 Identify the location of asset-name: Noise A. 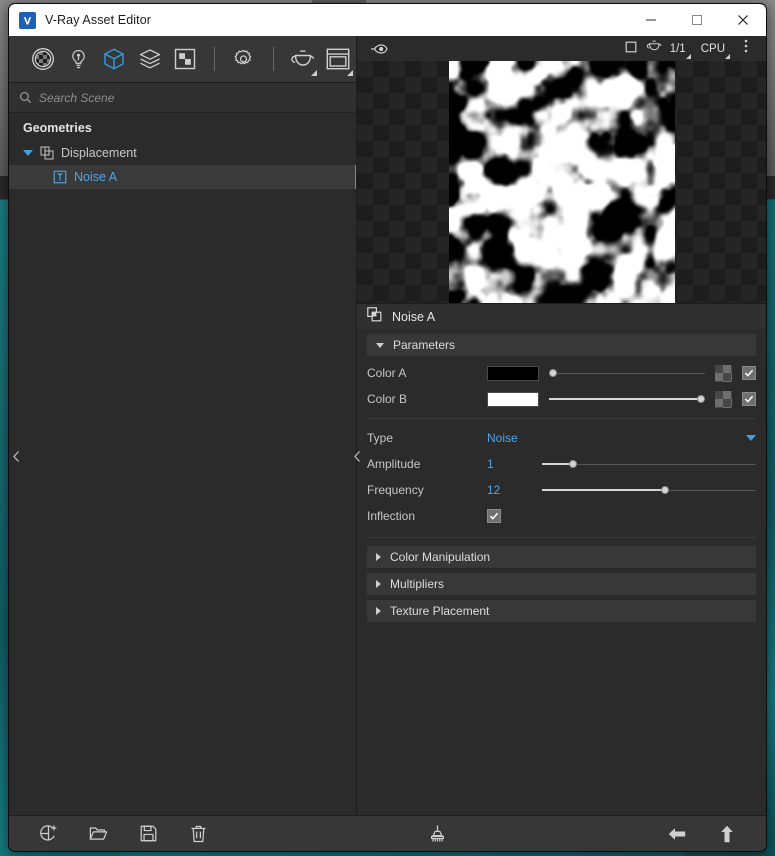
(414, 316).